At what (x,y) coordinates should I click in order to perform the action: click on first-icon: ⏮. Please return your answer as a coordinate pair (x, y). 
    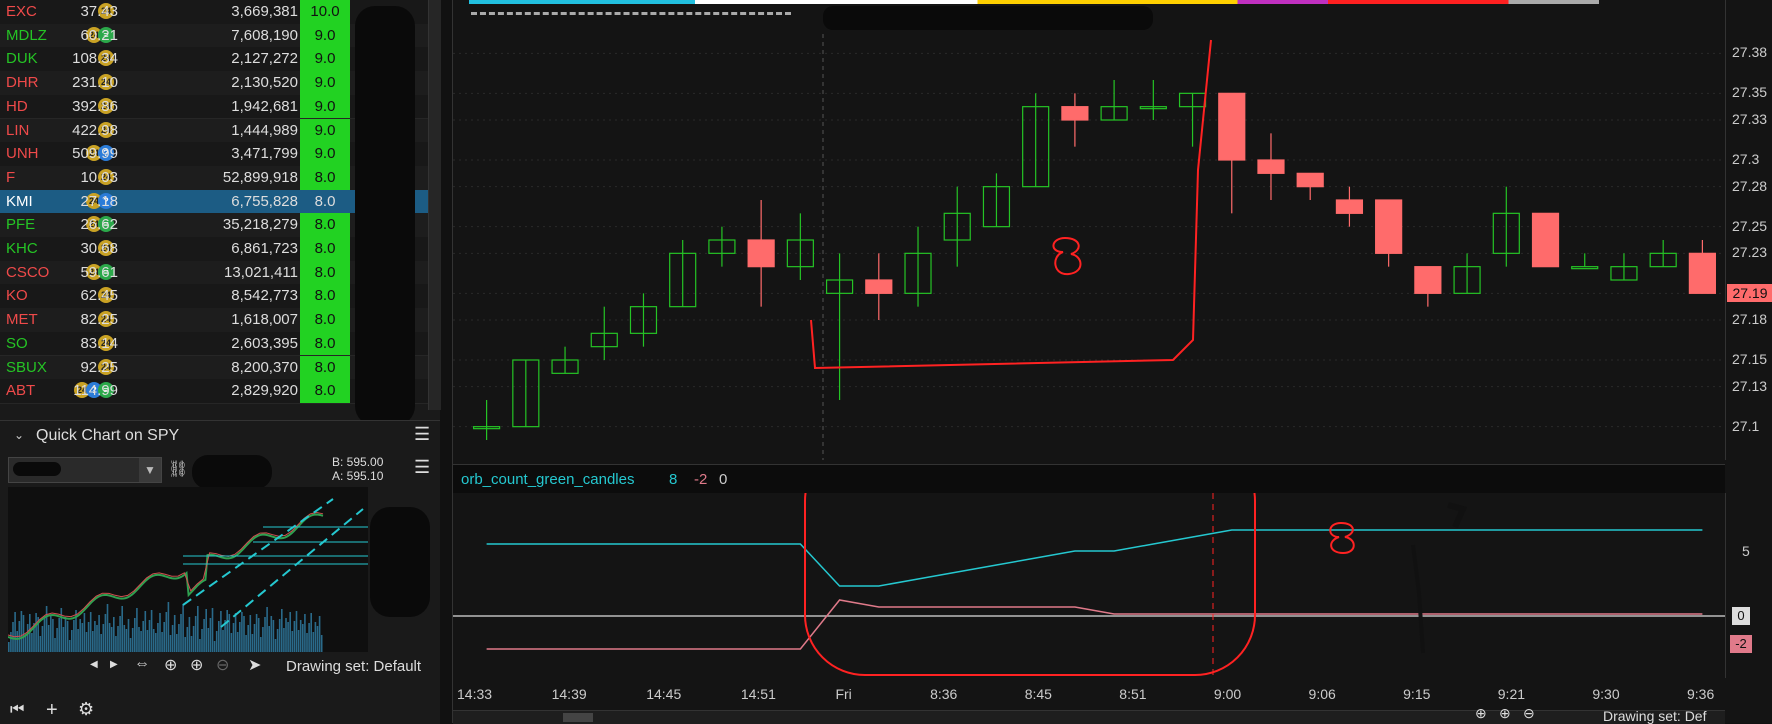
    Looking at the image, I should click on (17, 710).